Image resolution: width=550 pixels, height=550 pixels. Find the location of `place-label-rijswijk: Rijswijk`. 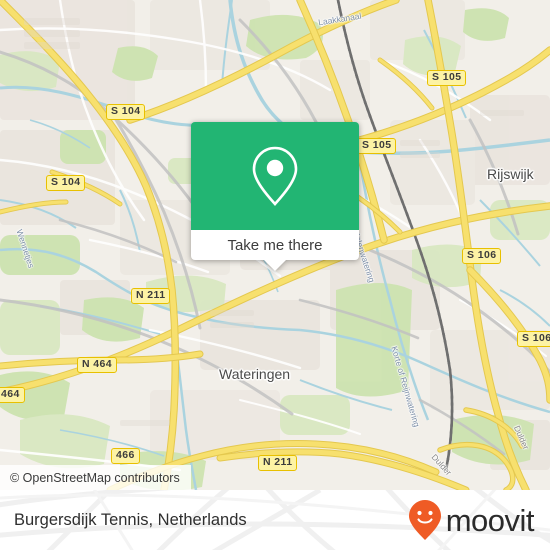

place-label-rijswijk: Rijswijk is located at coordinates (510, 174).